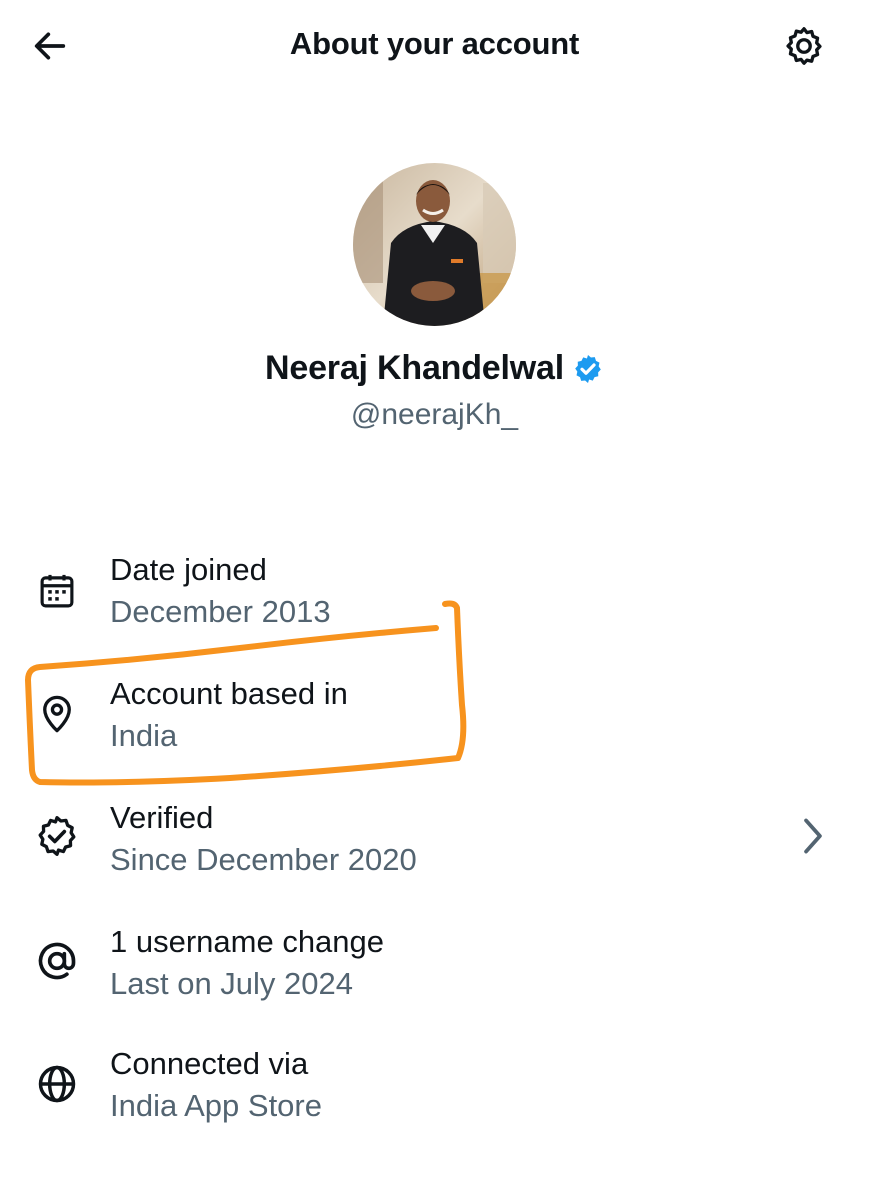 This screenshot has height=1200, width=869. Describe the element at coordinates (229, 693) in the screenshot. I see `row-label: Account based in` at that location.